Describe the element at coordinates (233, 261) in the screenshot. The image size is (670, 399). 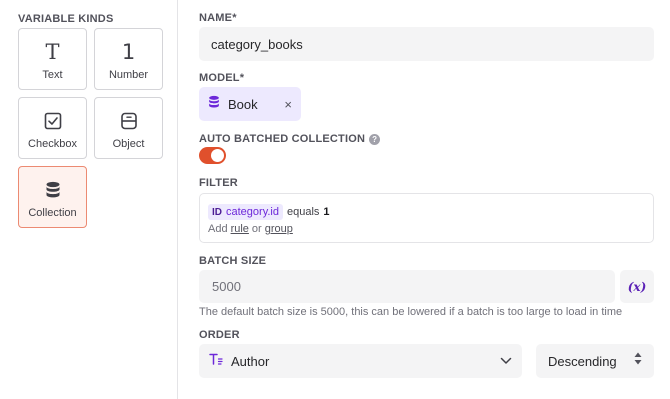
I see `batch-size-label: BATCH SIZE` at that location.